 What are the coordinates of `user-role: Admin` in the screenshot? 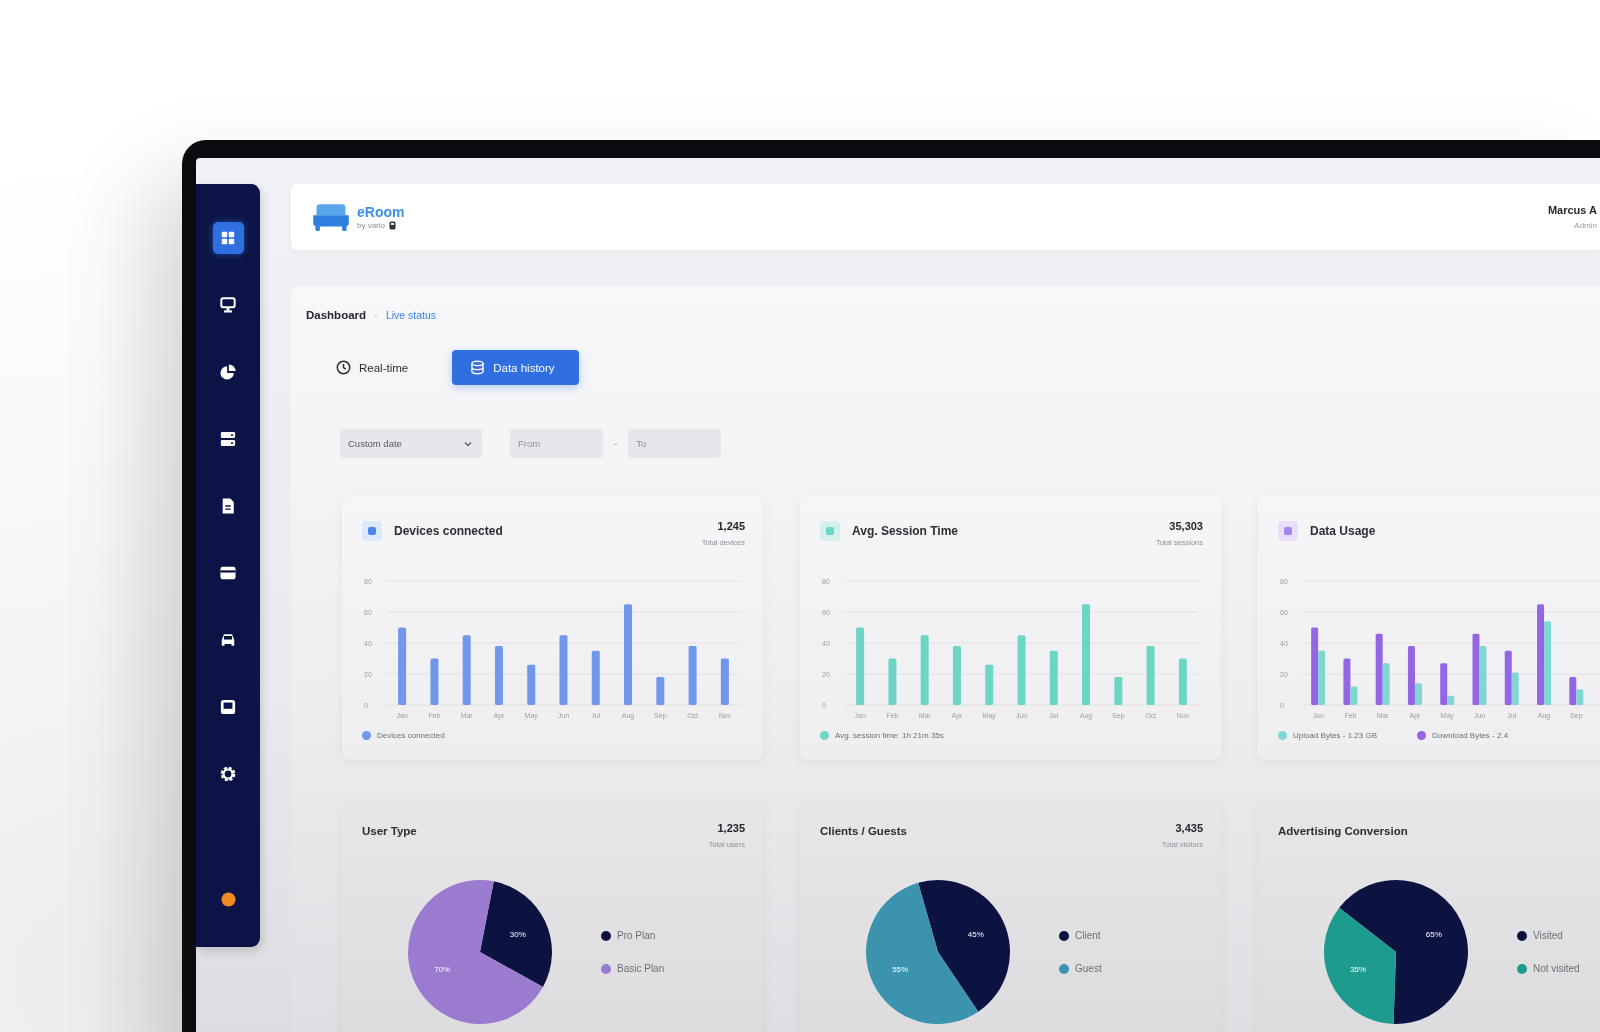 It's located at (1585, 225).